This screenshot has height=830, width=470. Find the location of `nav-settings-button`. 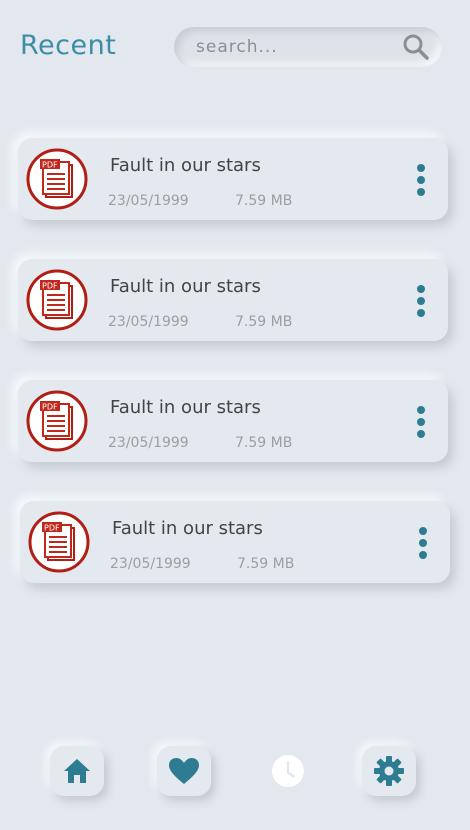

nav-settings-button is located at coordinates (389, 771).